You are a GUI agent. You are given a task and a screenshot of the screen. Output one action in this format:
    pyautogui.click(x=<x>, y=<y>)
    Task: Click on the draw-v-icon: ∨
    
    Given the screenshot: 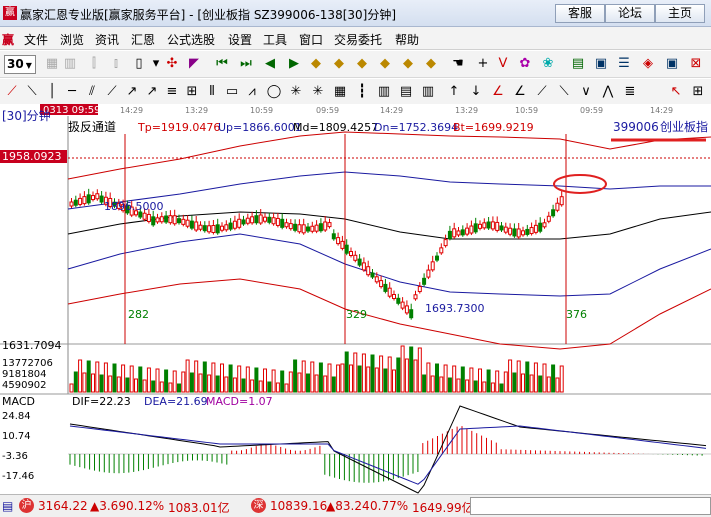 What is the action you would take?
    pyautogui.click(x=586, y=92)
    